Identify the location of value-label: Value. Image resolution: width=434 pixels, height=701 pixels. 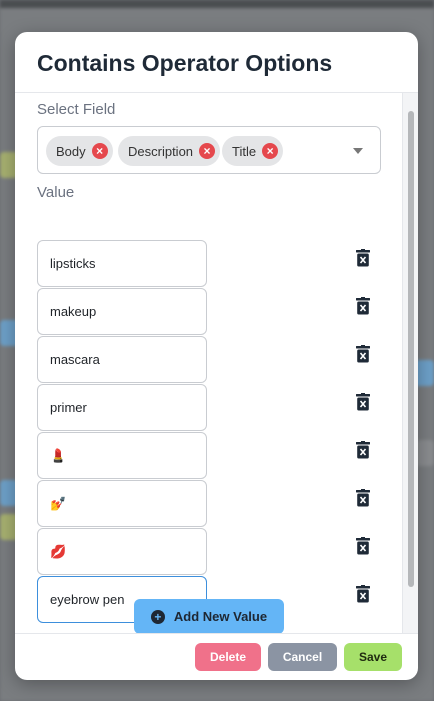
(56, 192).